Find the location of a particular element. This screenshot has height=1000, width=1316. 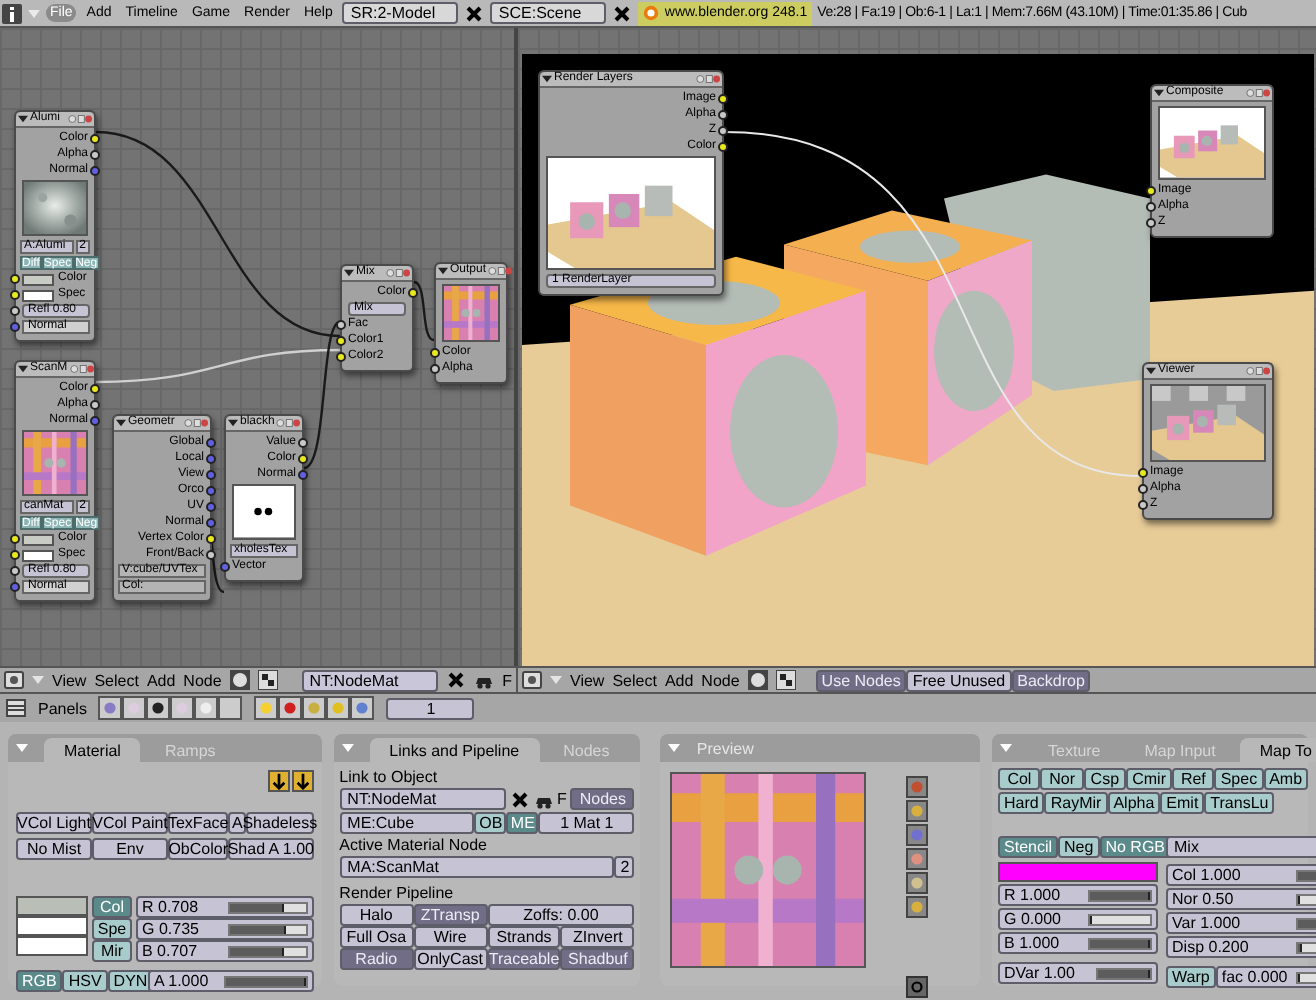

toggle-button: Shadbuf is located at coordinates (597, 959).